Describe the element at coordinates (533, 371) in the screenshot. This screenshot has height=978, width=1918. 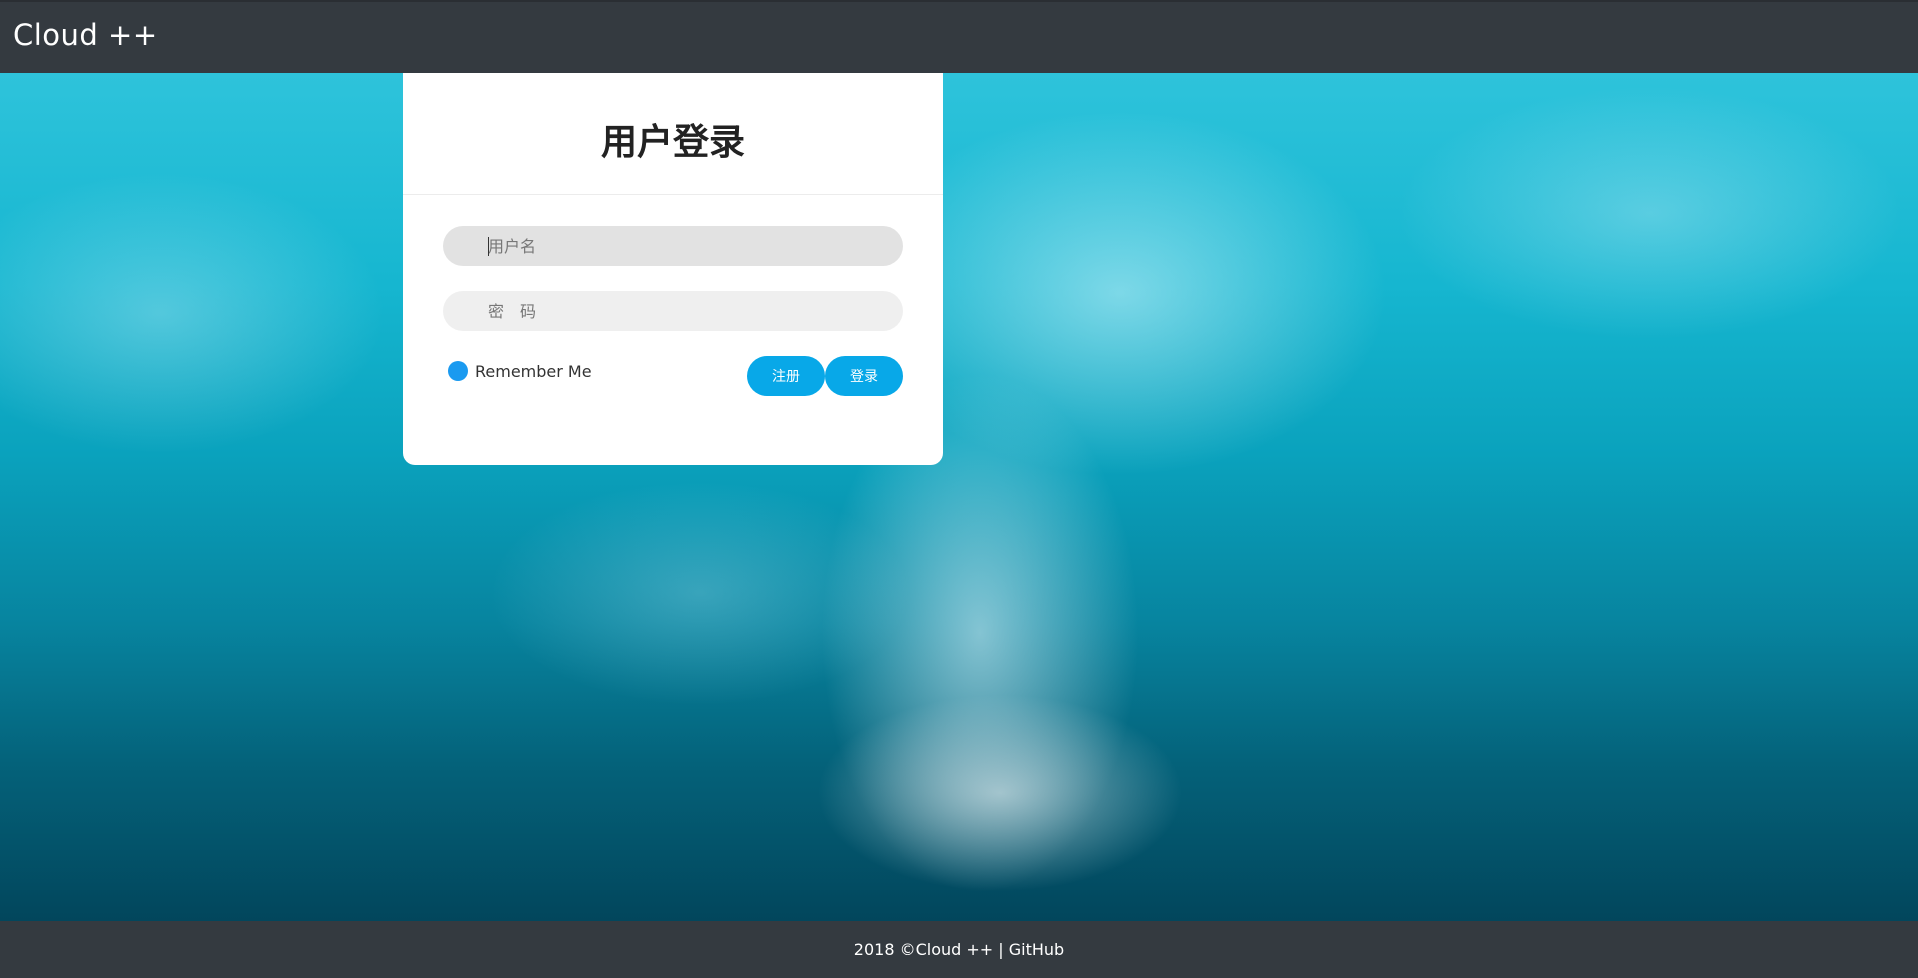
I see `remember-me-label: Remember Me` at that location.